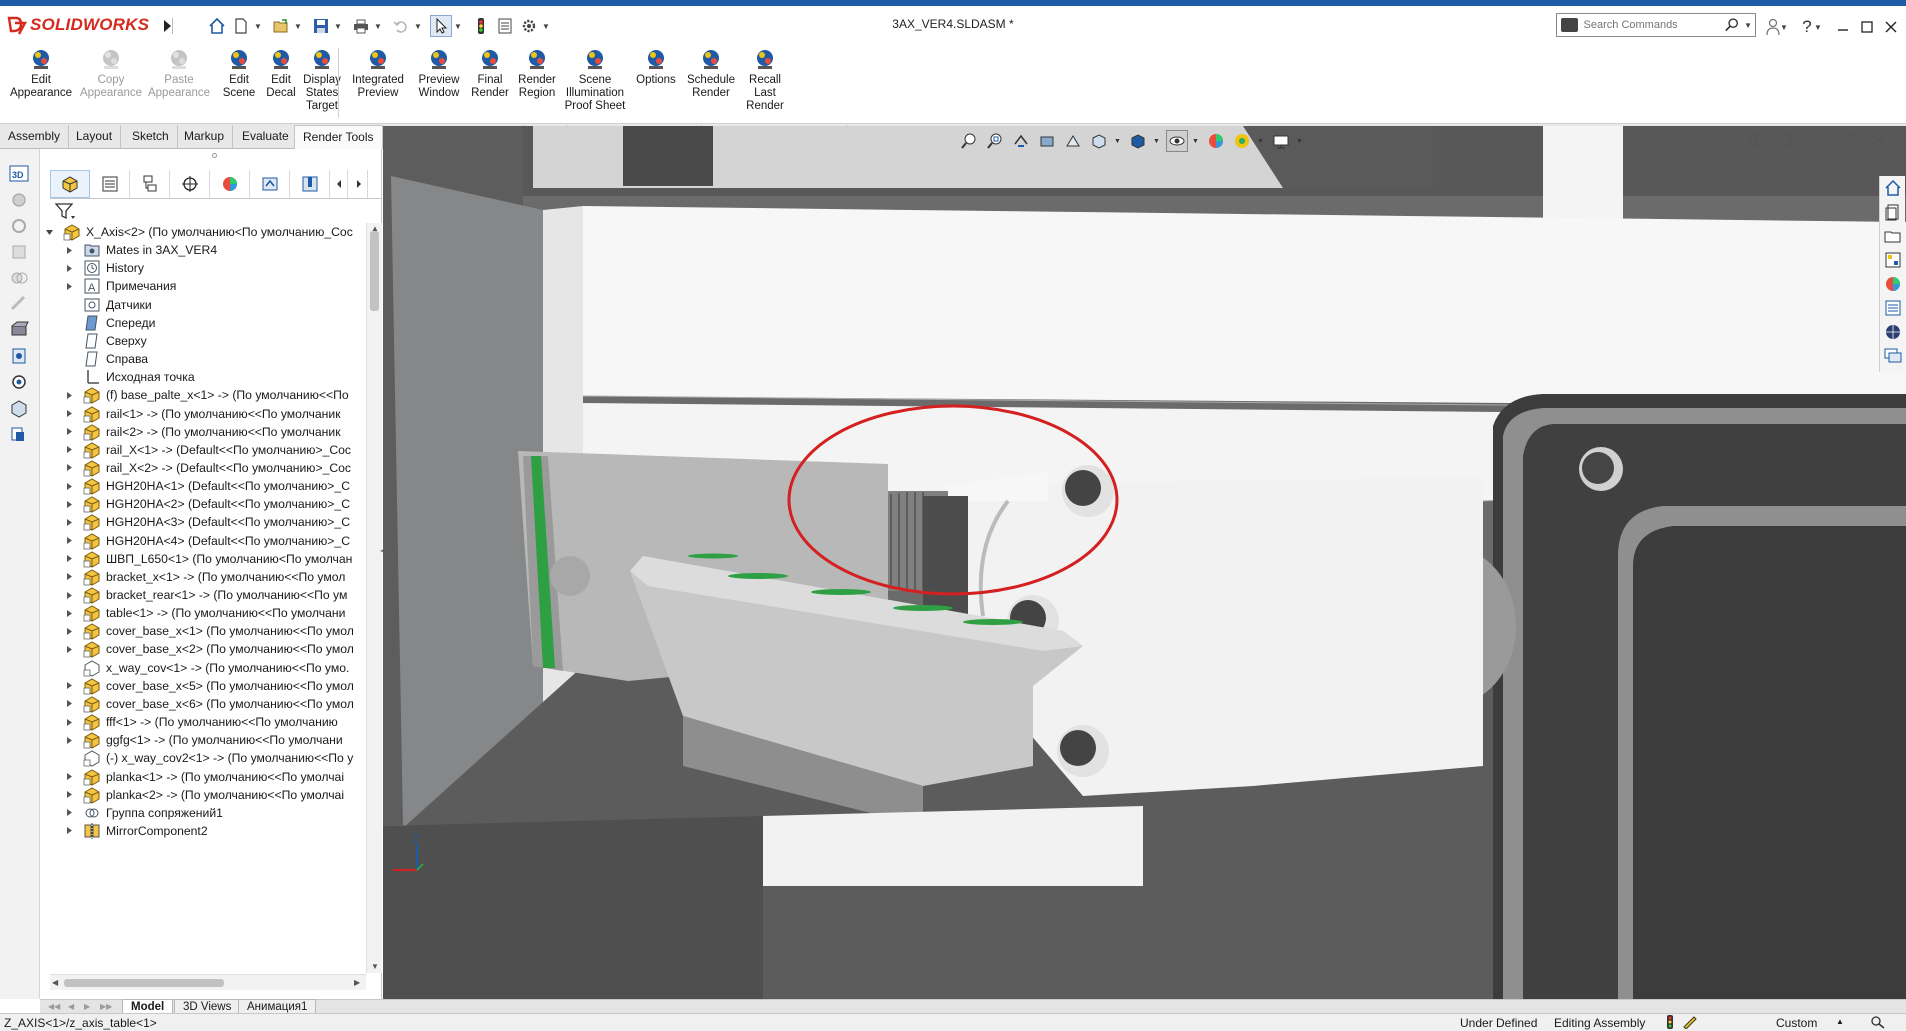  What do you see at coordinates (1878, 140) in the screenshot?
I see `viewport-close-icon` at bounding box center [1878, 140].